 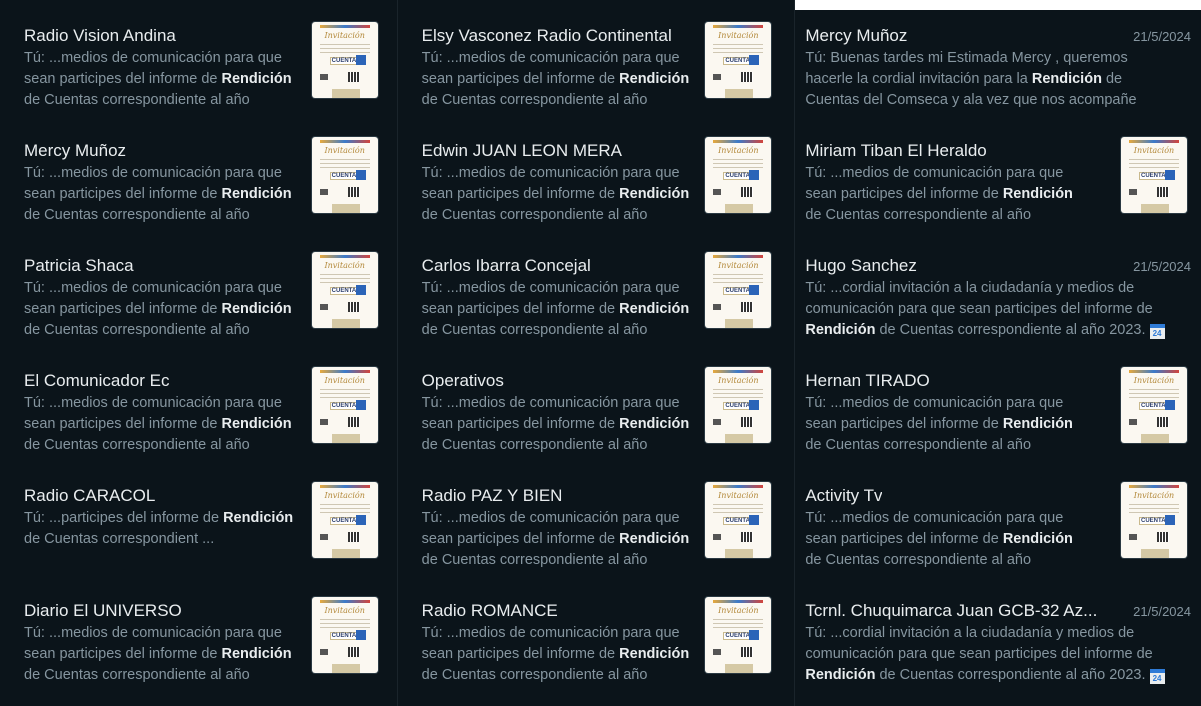 What do you see at coordinates (462, 380) in the screenshot?
I see `contact-name: Operativos` at bounding box center [462, 380].